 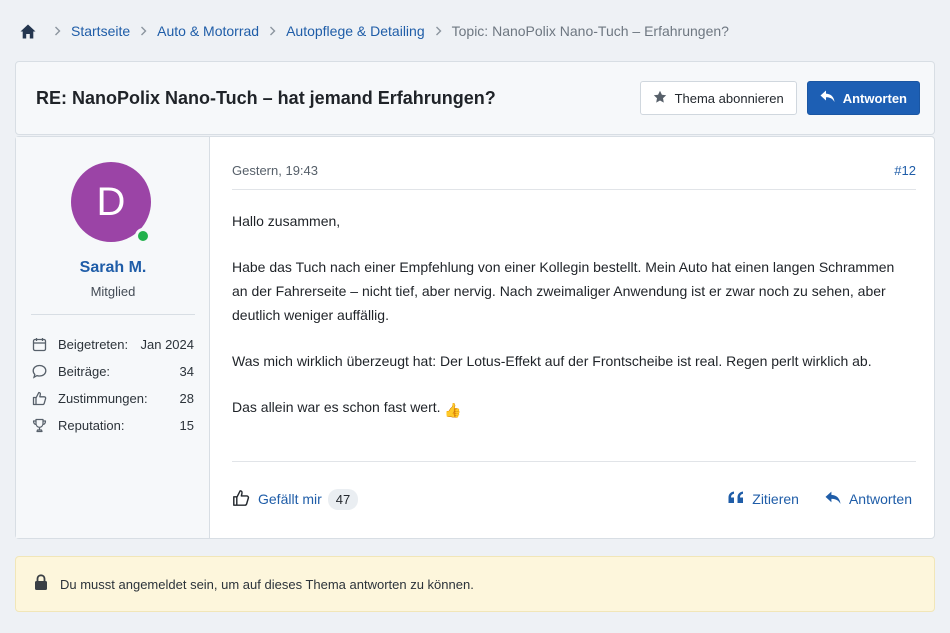 What do you see at coordinates (40, 345) in the screenshot?
I see `calendar-icon` at bounding box center [40, 345].